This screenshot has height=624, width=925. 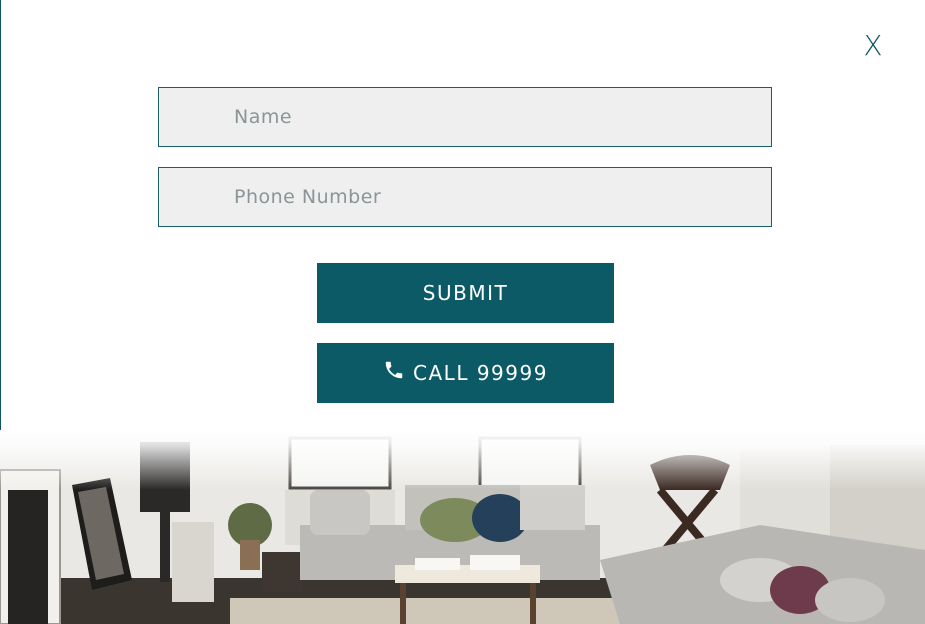 I want to click on close-icon: X, so click(x=873, y=45).